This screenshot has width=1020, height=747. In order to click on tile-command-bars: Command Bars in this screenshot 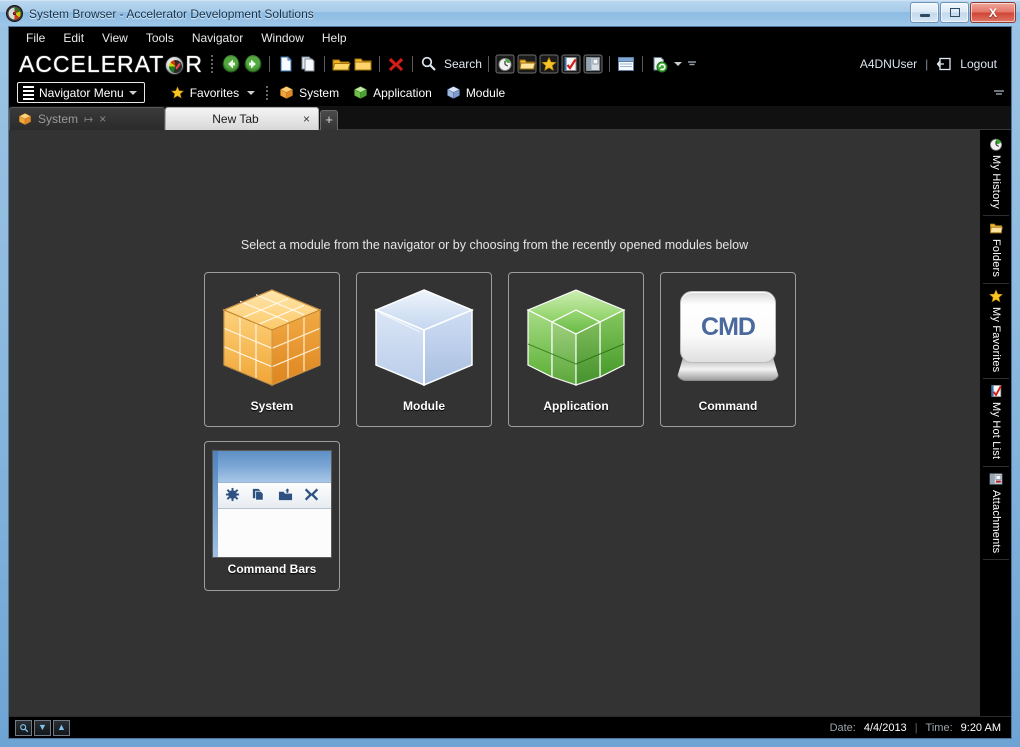, I will do `click(272, 516)`.